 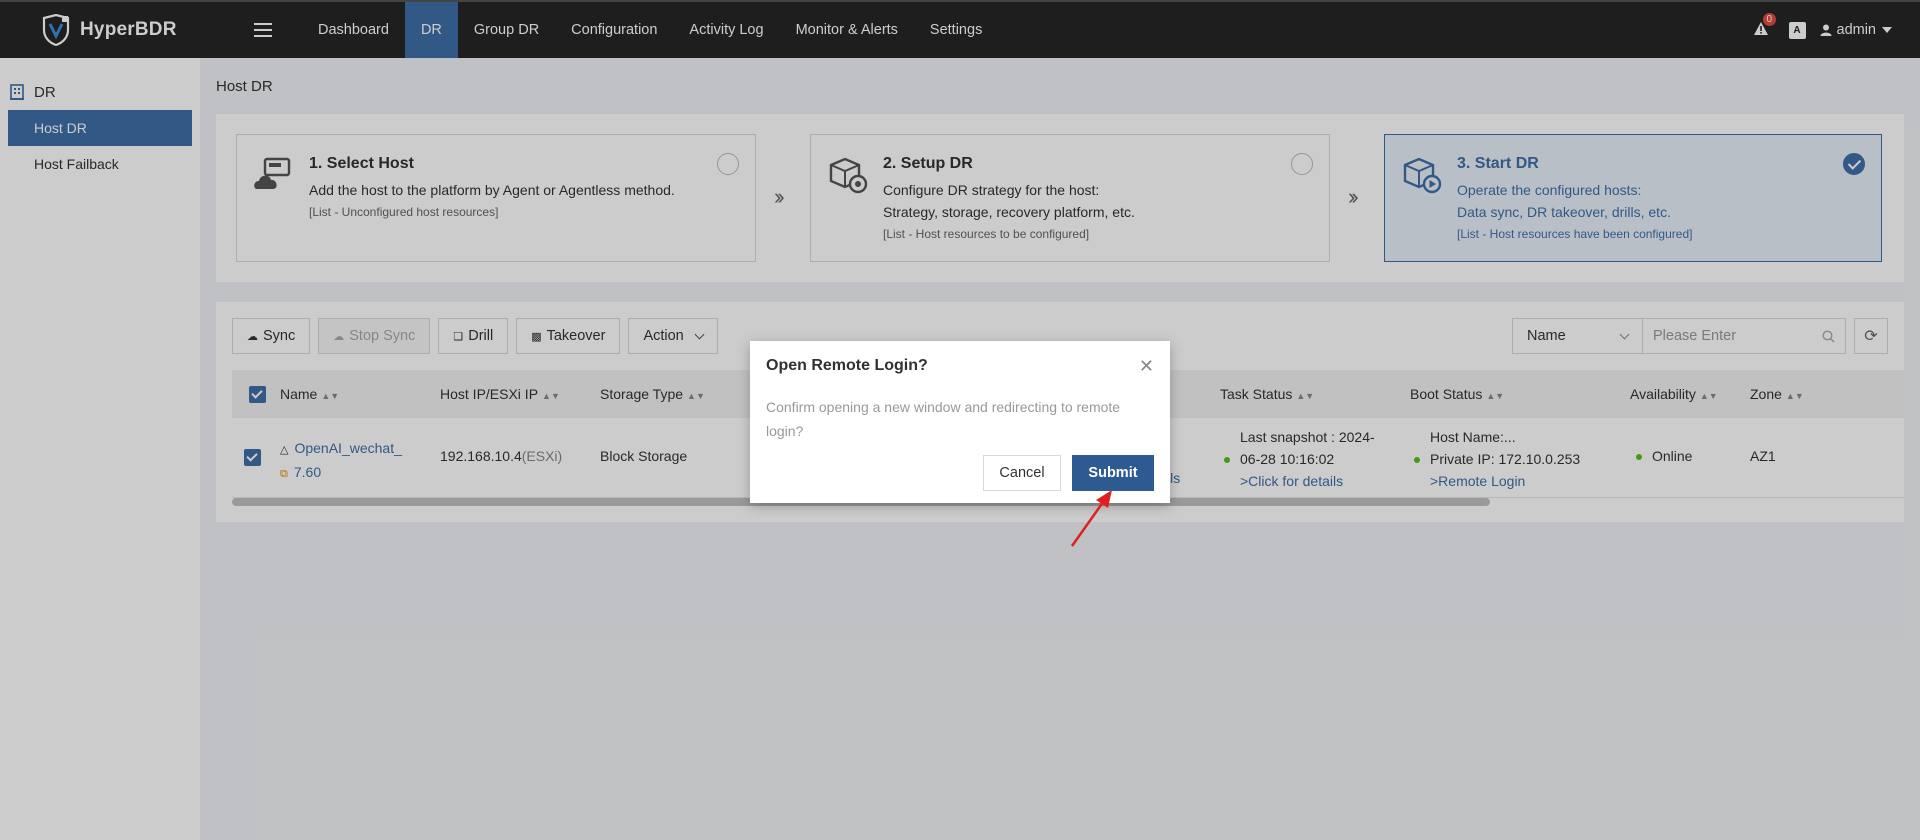 What do you see at coordinates (1022, 473) in the screenshot?
I see `cancel-button: Cancel` at bounding box center [1022, 473].